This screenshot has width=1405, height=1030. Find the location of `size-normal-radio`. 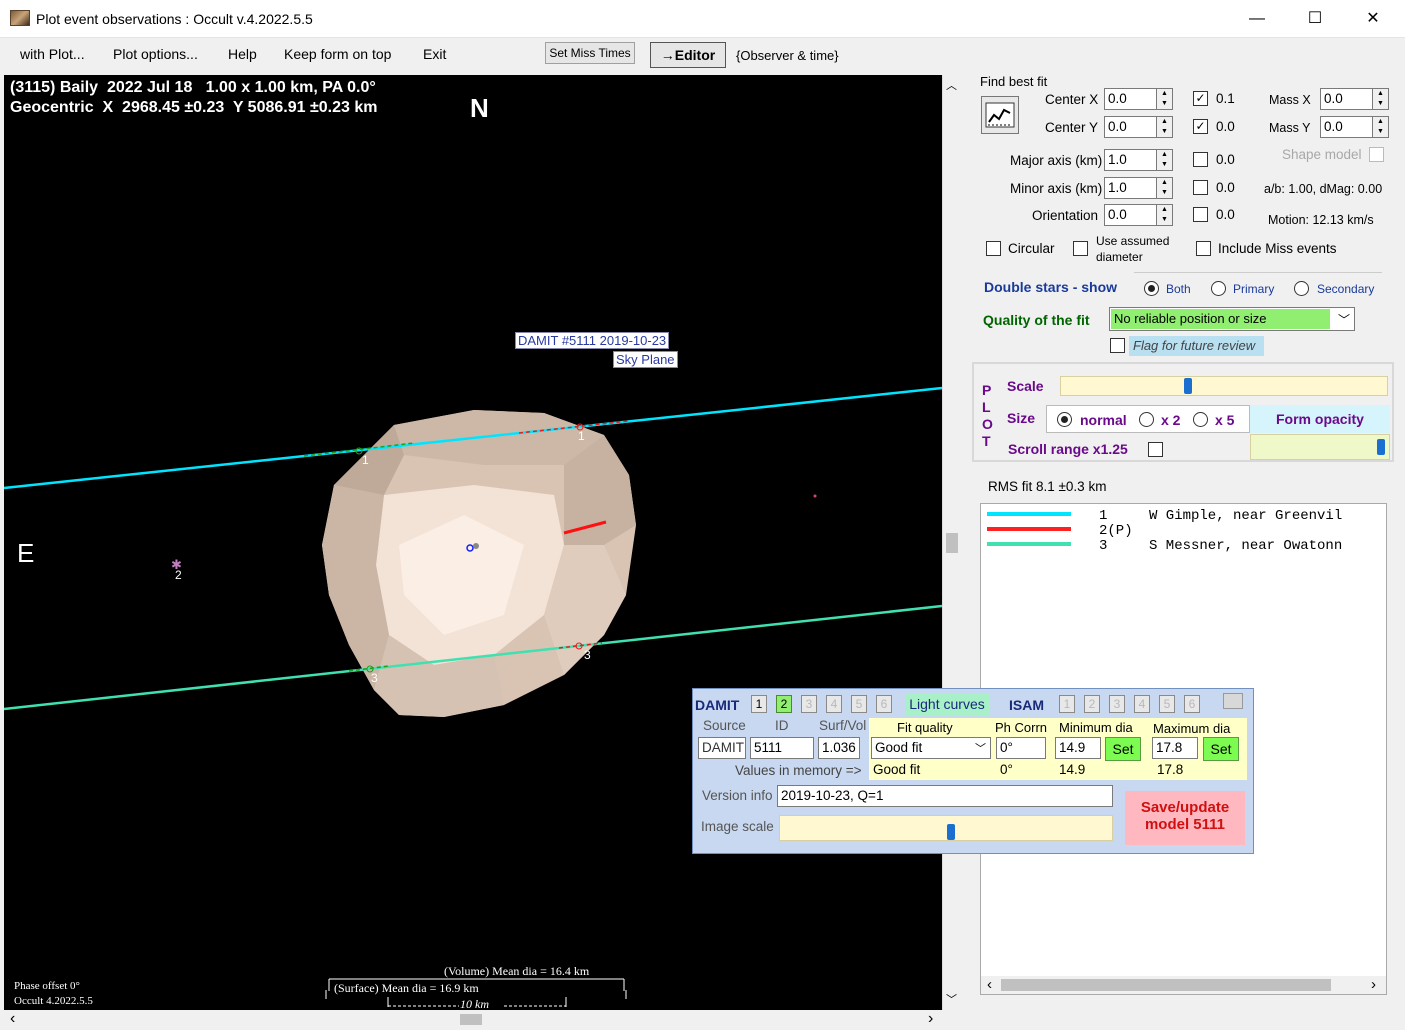

size-normal-radio is located at coordinates (1064, 419).